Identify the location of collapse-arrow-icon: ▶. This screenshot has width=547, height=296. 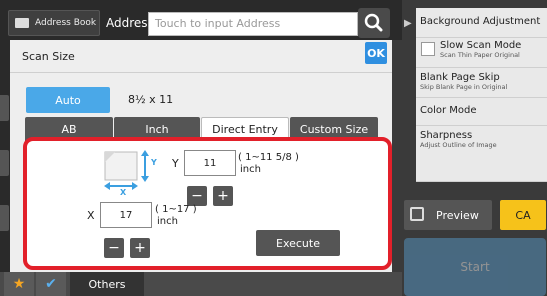
(408, 23).